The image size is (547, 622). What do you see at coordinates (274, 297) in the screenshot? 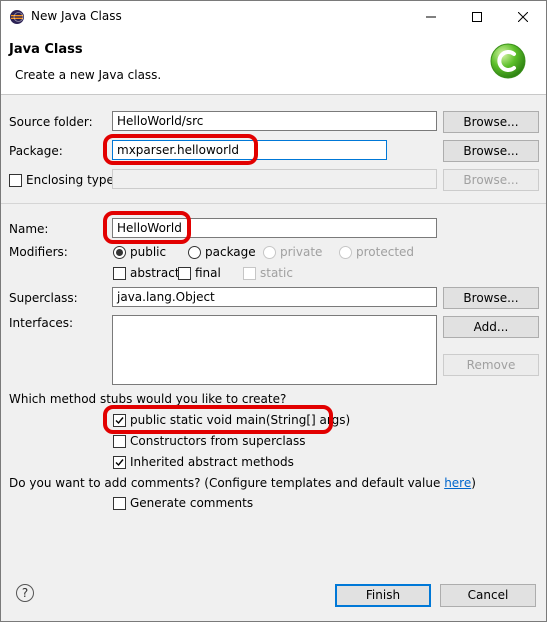
I see `superclass-field: java.lang.Object` at bounding box center [274, 297].